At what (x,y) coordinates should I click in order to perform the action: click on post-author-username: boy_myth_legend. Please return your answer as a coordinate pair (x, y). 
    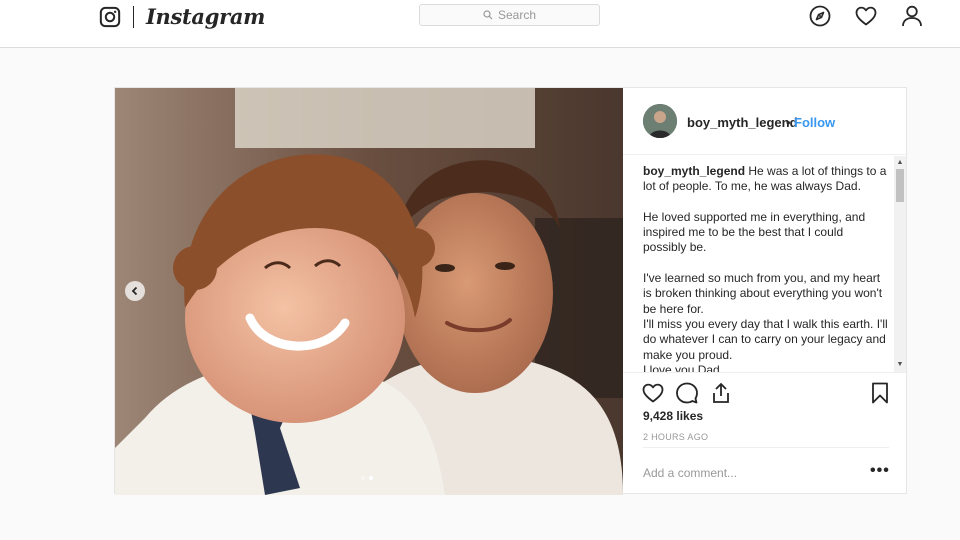
    Looking at the image, I should click on (742, 122).